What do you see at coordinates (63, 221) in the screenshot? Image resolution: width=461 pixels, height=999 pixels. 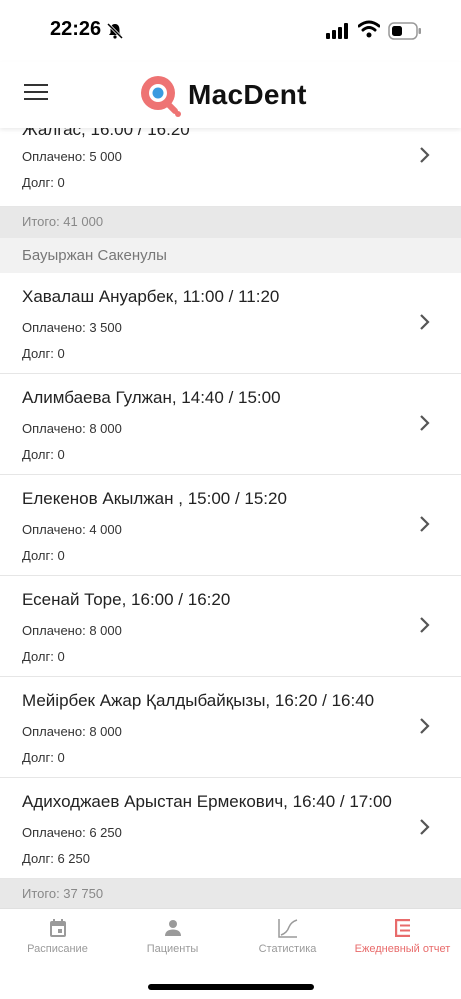 I see `total-label: Итого: 41 000` at bounding box center [63, 221].